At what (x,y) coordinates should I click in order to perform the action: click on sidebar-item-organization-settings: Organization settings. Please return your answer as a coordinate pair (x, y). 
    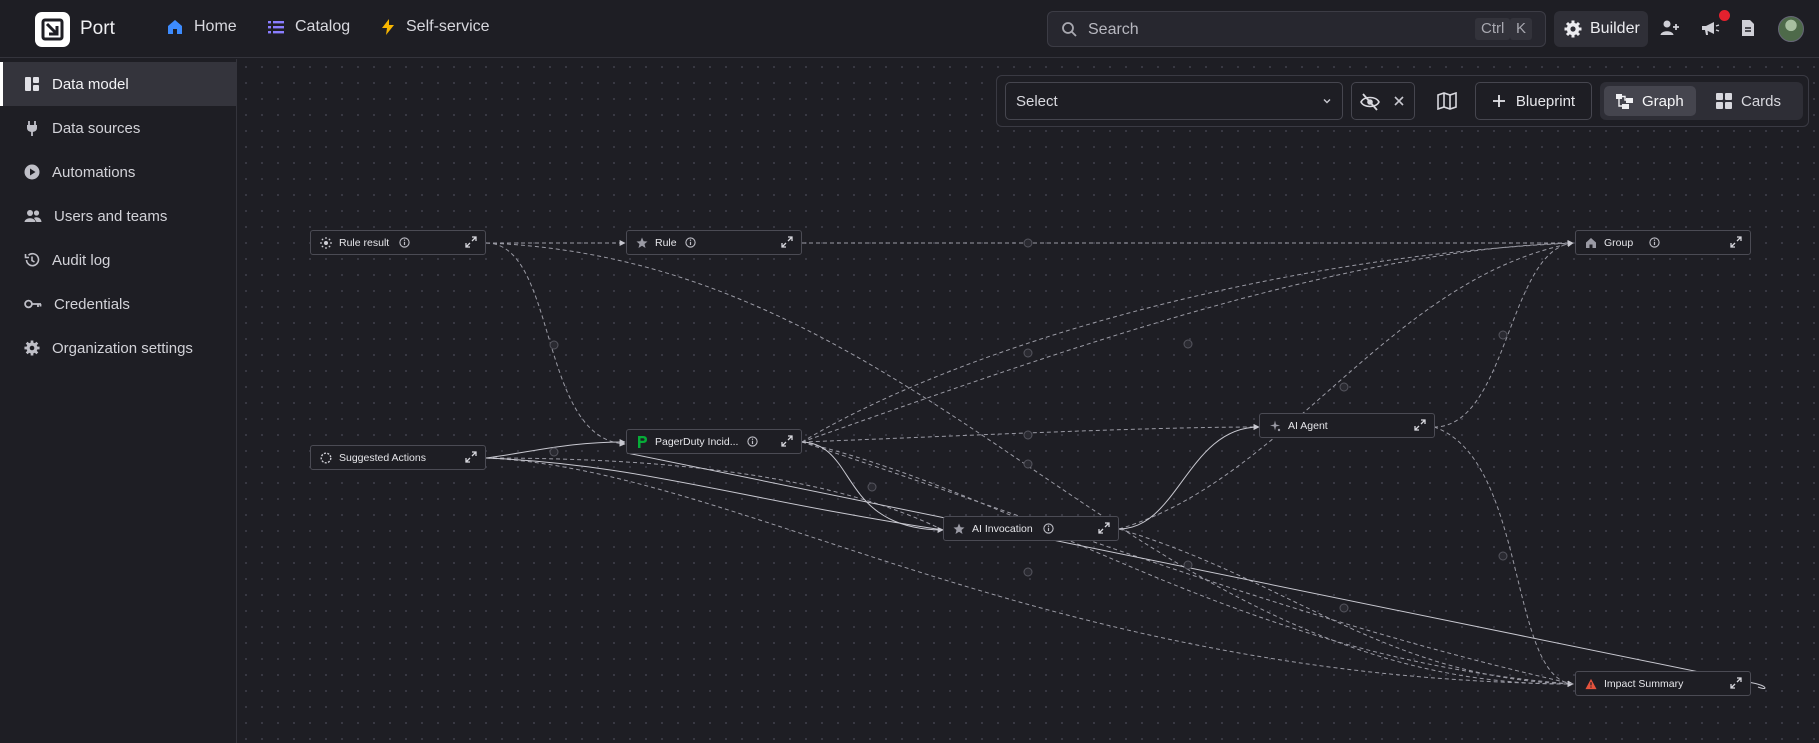
    Looking at the image, I should click on (118, 348).